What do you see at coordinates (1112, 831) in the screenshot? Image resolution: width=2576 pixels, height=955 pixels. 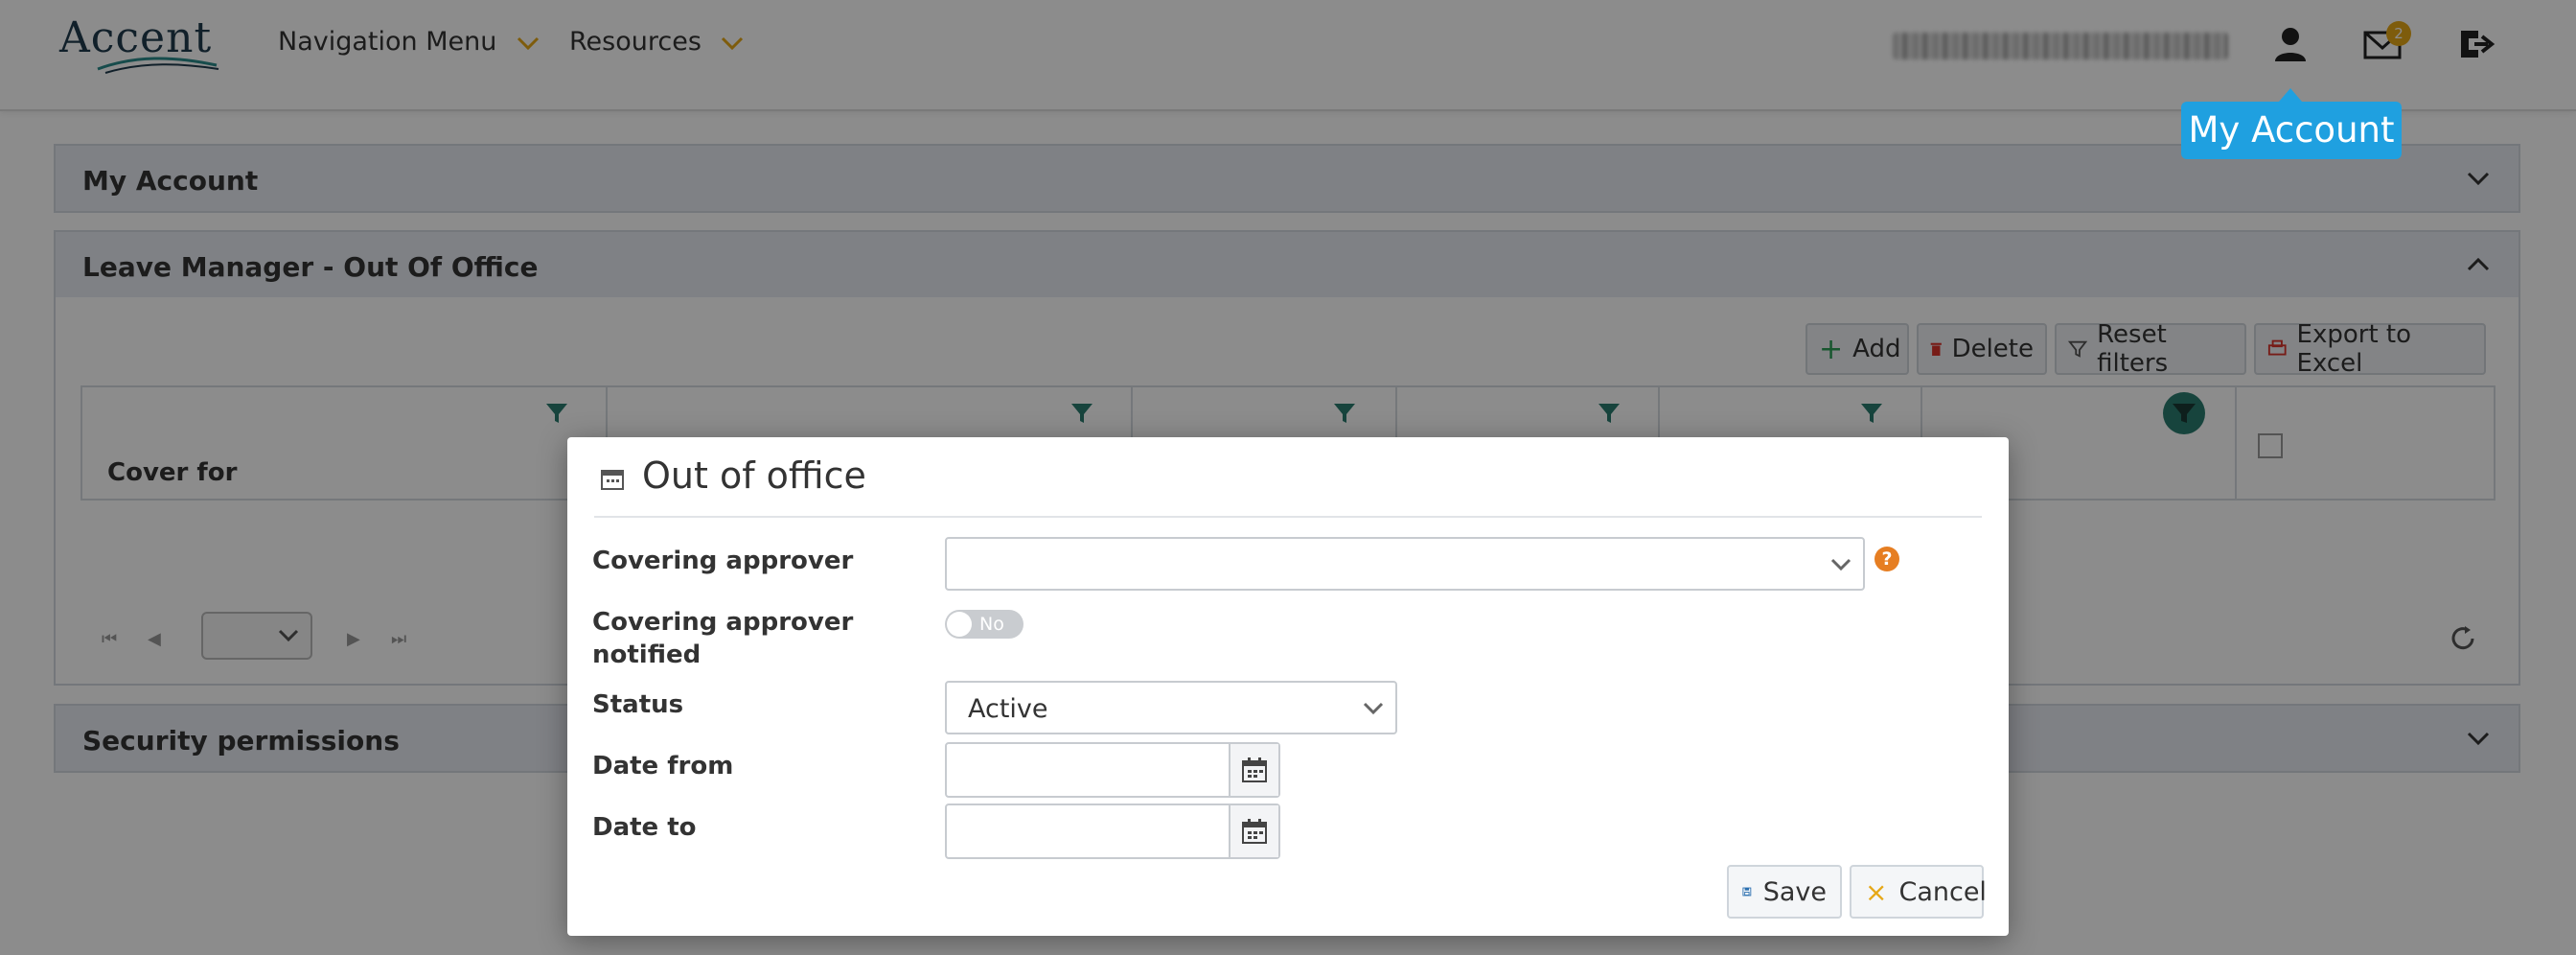 I see `date-to-input` at bounding box center [1112, 831].